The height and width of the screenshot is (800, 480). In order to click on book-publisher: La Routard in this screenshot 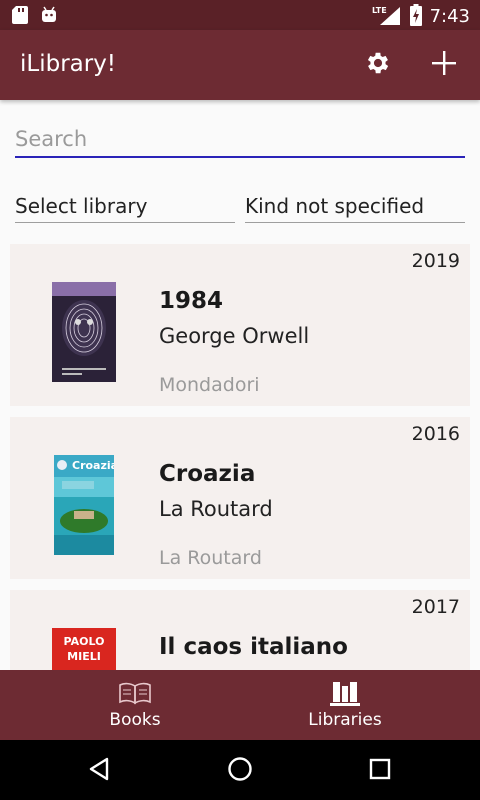, I will do `click(210, 558)`.